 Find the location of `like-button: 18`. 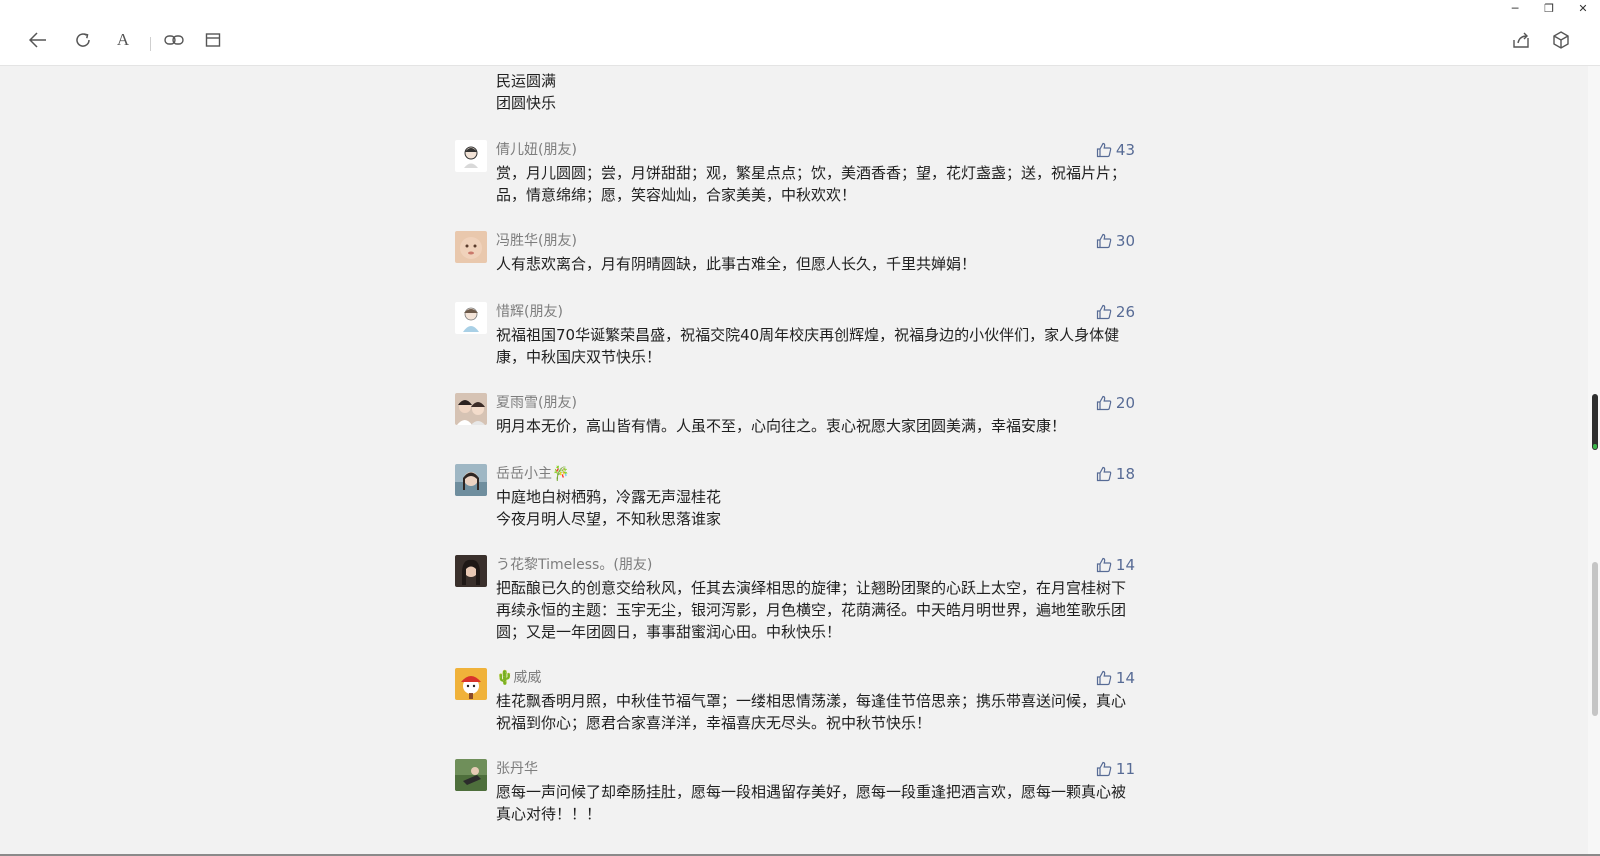

like-button: 18 is located at coordinates (1115, 474).